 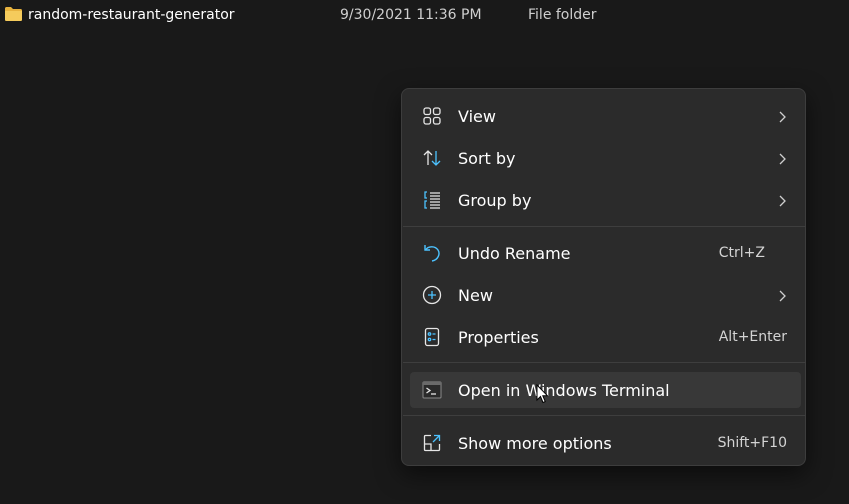 What do you see at coordinates (411, 15) in the screenshot?
I see `file-date-modified: 9/30/2021 11:36 PM` at bounding box center [411, 15].